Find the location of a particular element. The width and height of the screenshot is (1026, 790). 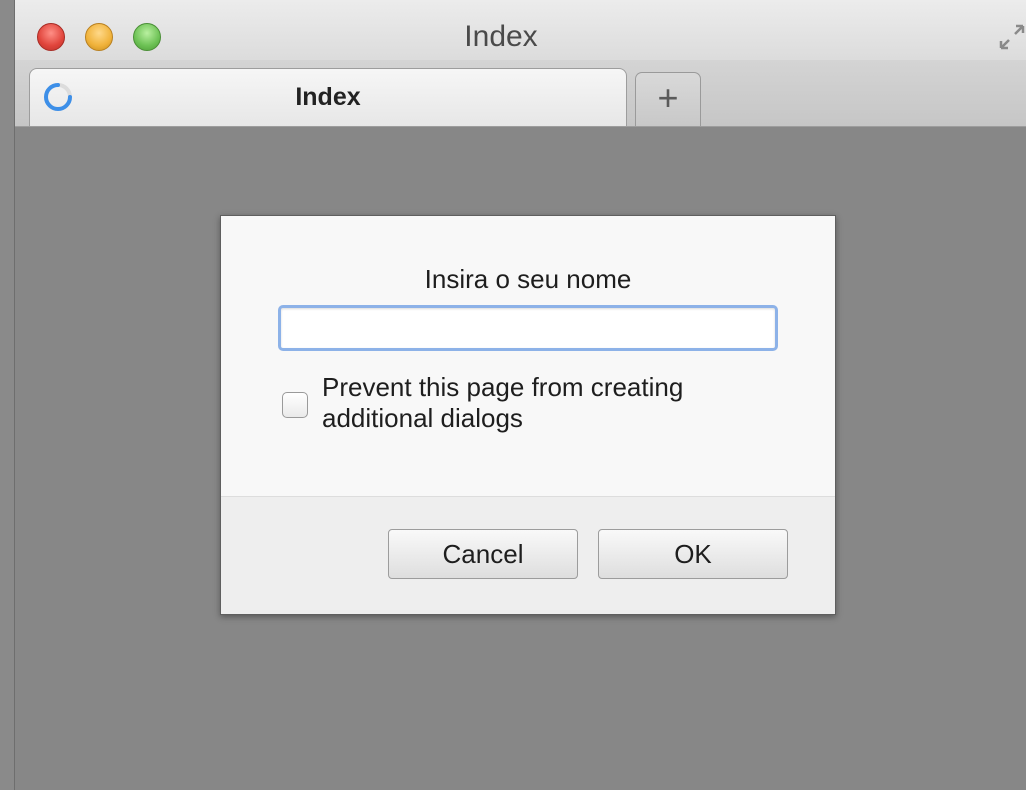

tab-label: Index is located at coordinates (328, 97).